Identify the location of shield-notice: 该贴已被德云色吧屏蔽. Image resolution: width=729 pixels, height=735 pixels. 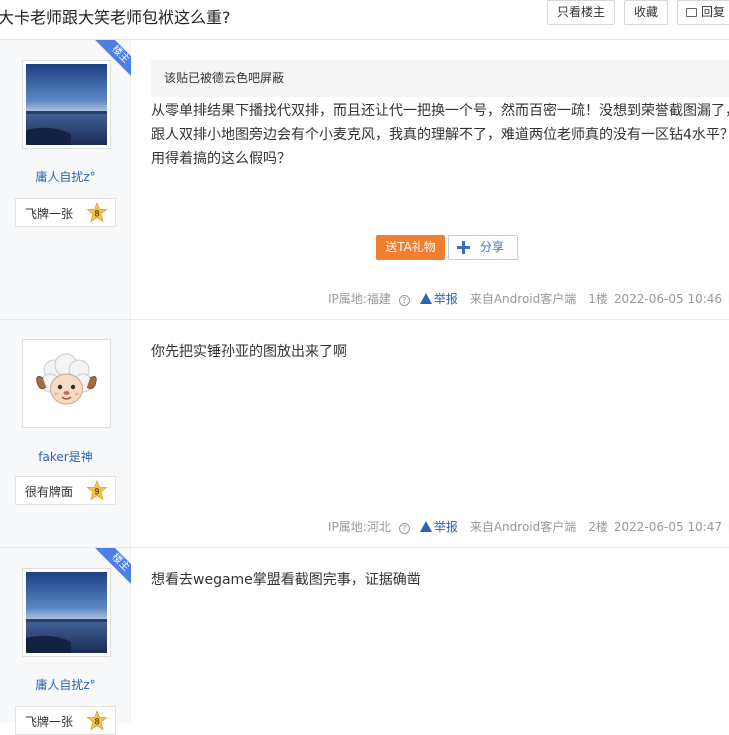
(440, 78).